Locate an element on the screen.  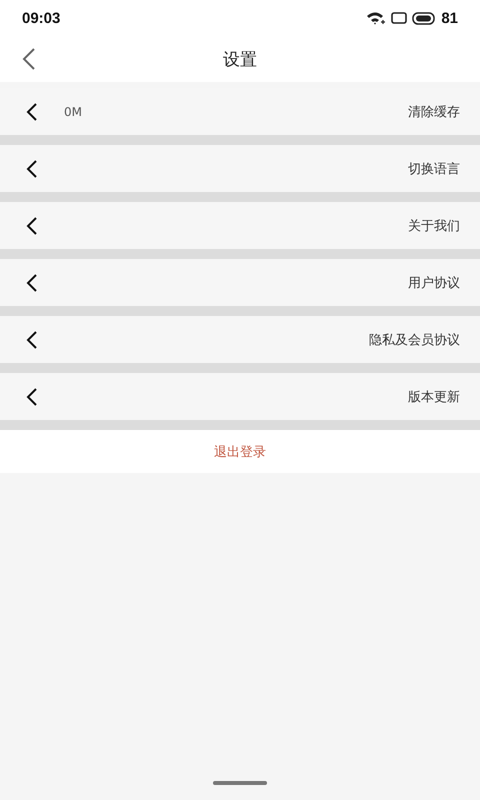
settings-item: 关于我们 is located at coordinates (240, 225).